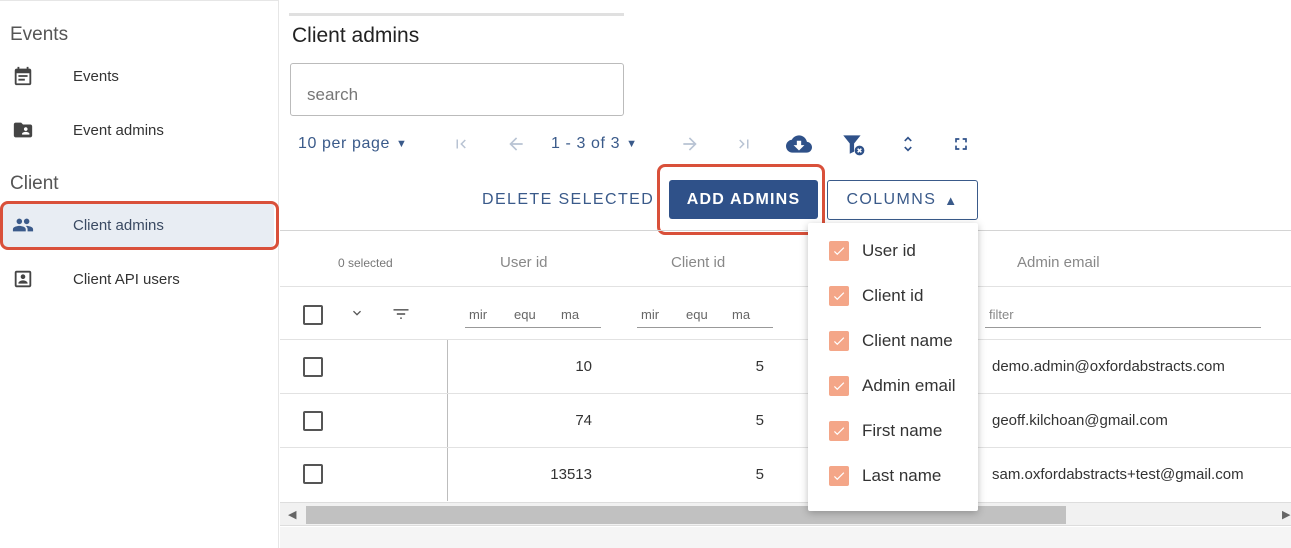 This screenshot has height=548, width=1291. What do you see at coordinates (533, 327) in the screenshot?
I see `user-id-filter-underline` at bounding box center [533, 327].